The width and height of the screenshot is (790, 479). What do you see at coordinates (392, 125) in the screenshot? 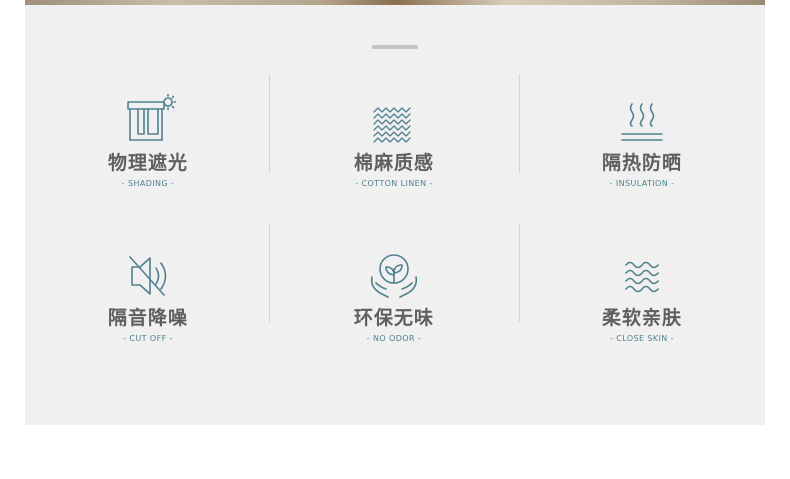
I see `weave-texture-icon` at bounding box center [392, 125].